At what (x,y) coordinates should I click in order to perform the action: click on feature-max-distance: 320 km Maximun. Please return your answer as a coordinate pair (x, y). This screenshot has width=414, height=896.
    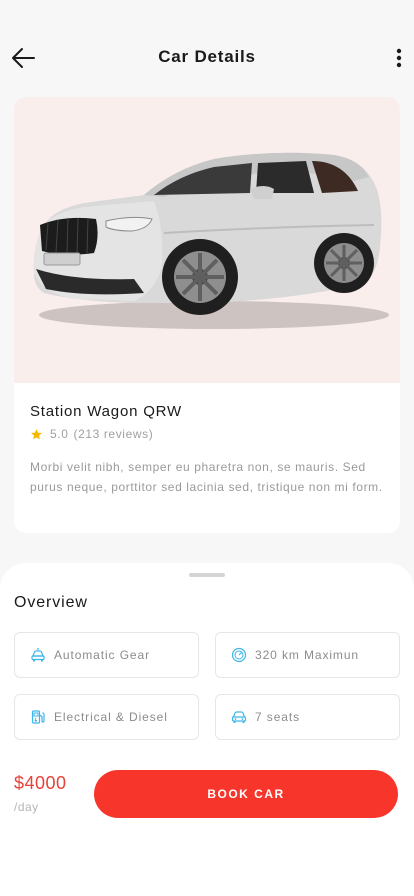
    Looking at the image, I should click on (307, 655).